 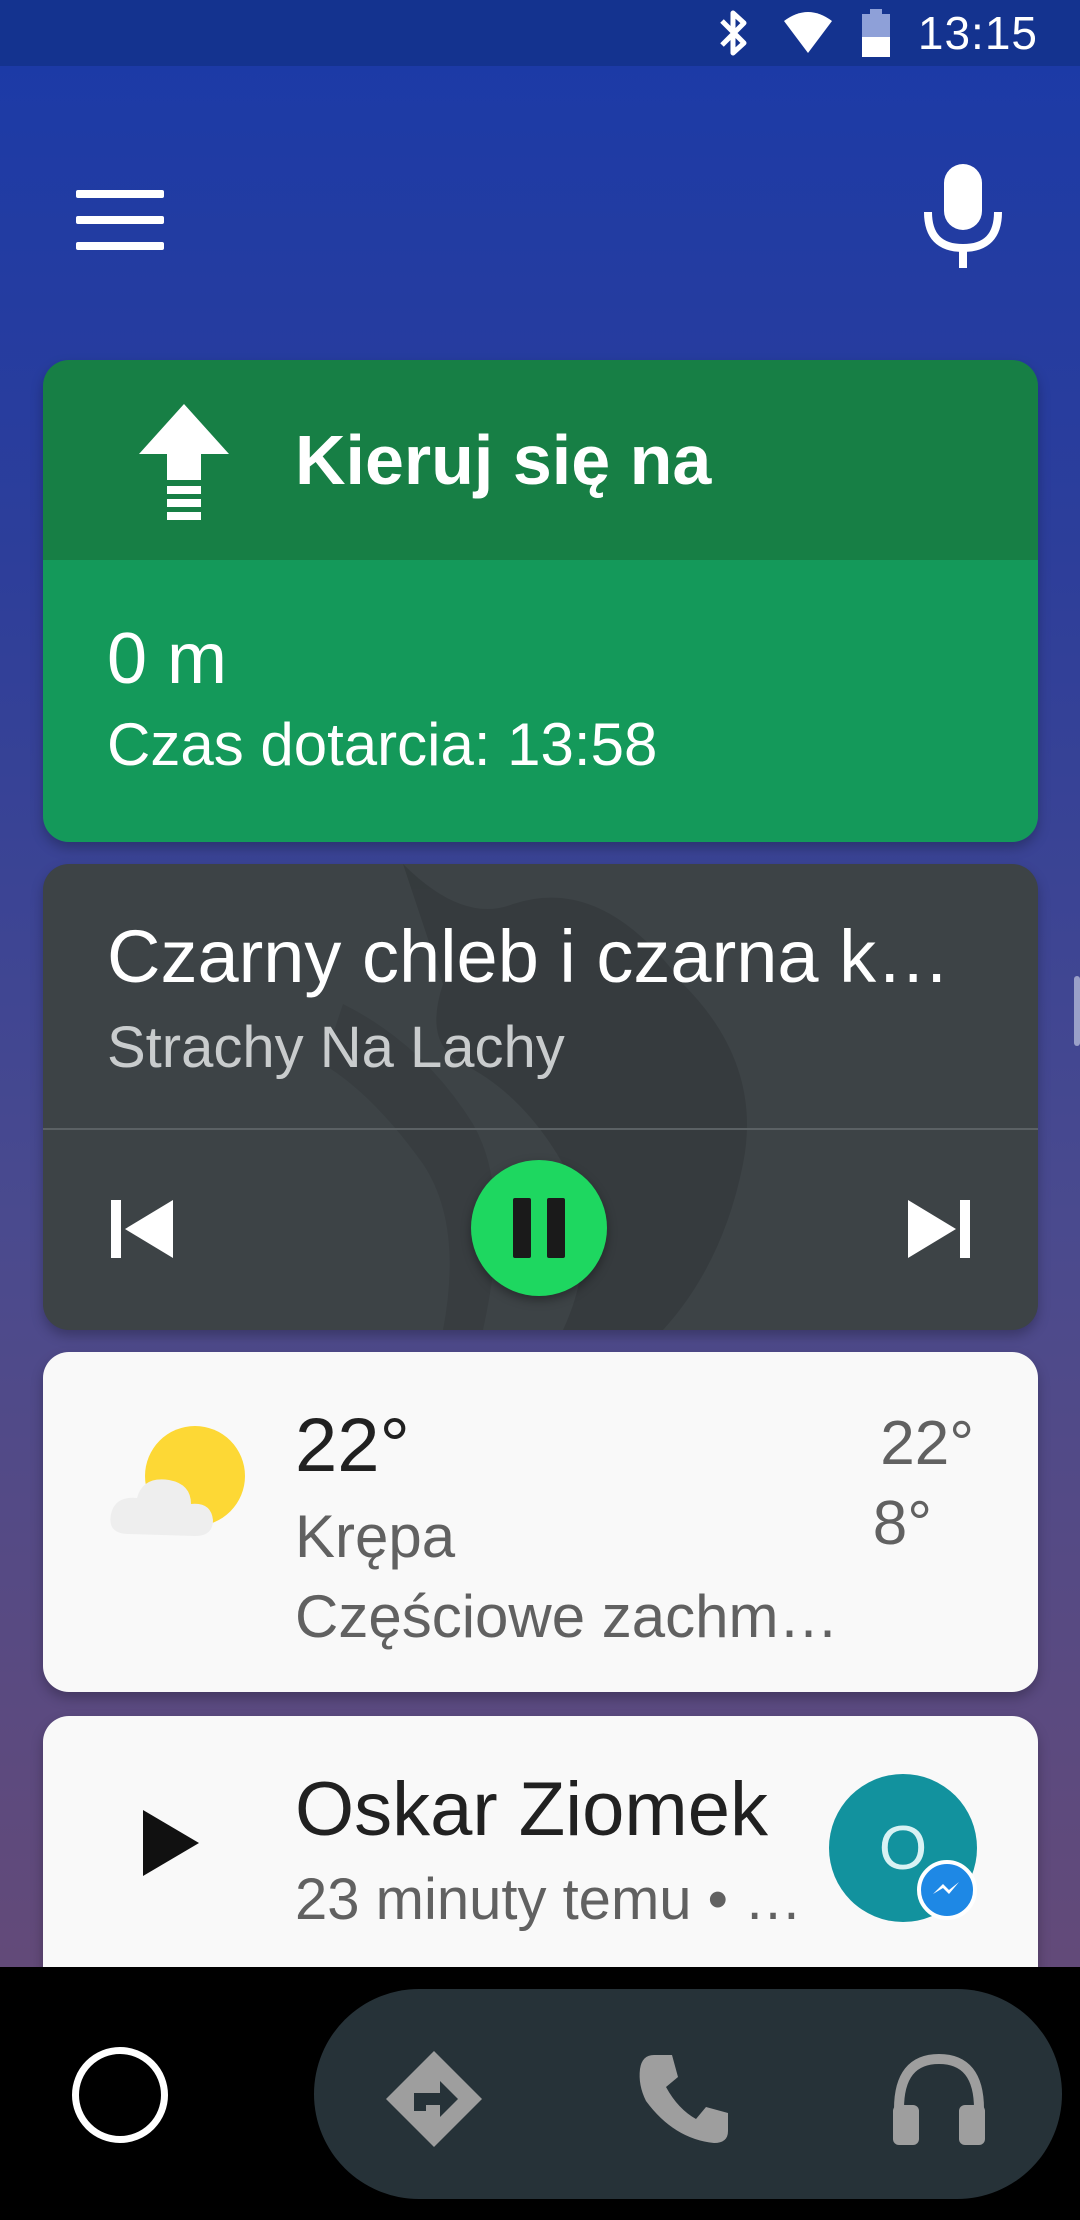 I want to click on navigation-body: 0 m Czas dotarcia: 13:58, so click(x=540, y=701).